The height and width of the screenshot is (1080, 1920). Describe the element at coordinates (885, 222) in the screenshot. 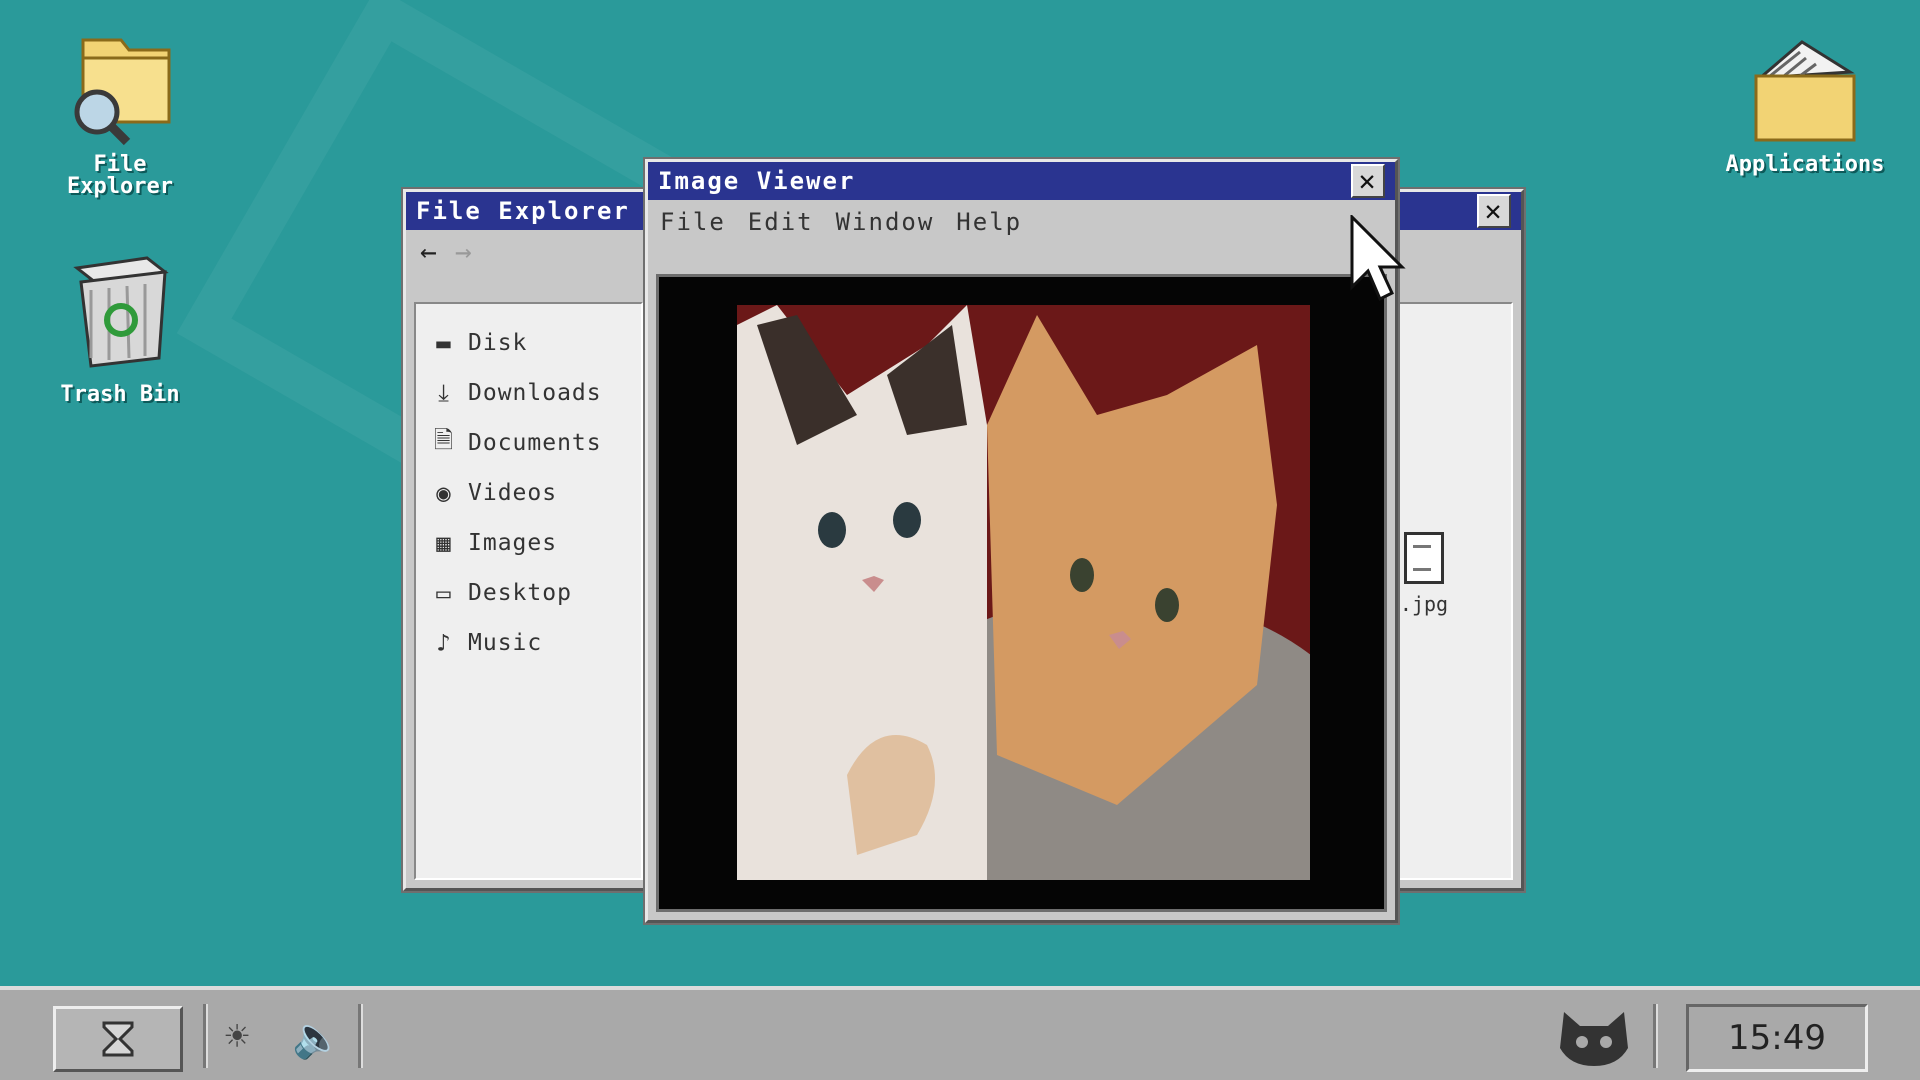

I see `menu-window: Window` at that location.